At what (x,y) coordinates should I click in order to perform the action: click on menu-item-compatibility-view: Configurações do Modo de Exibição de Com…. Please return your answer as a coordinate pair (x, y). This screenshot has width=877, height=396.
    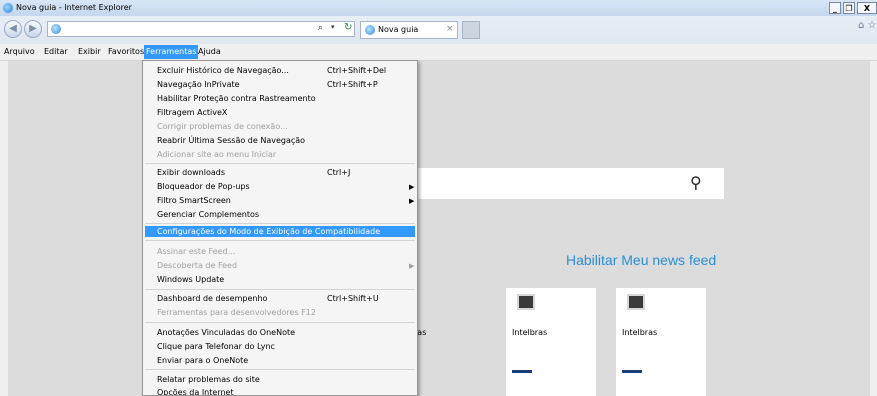
    Looking at the image, I should click on (268, 232).